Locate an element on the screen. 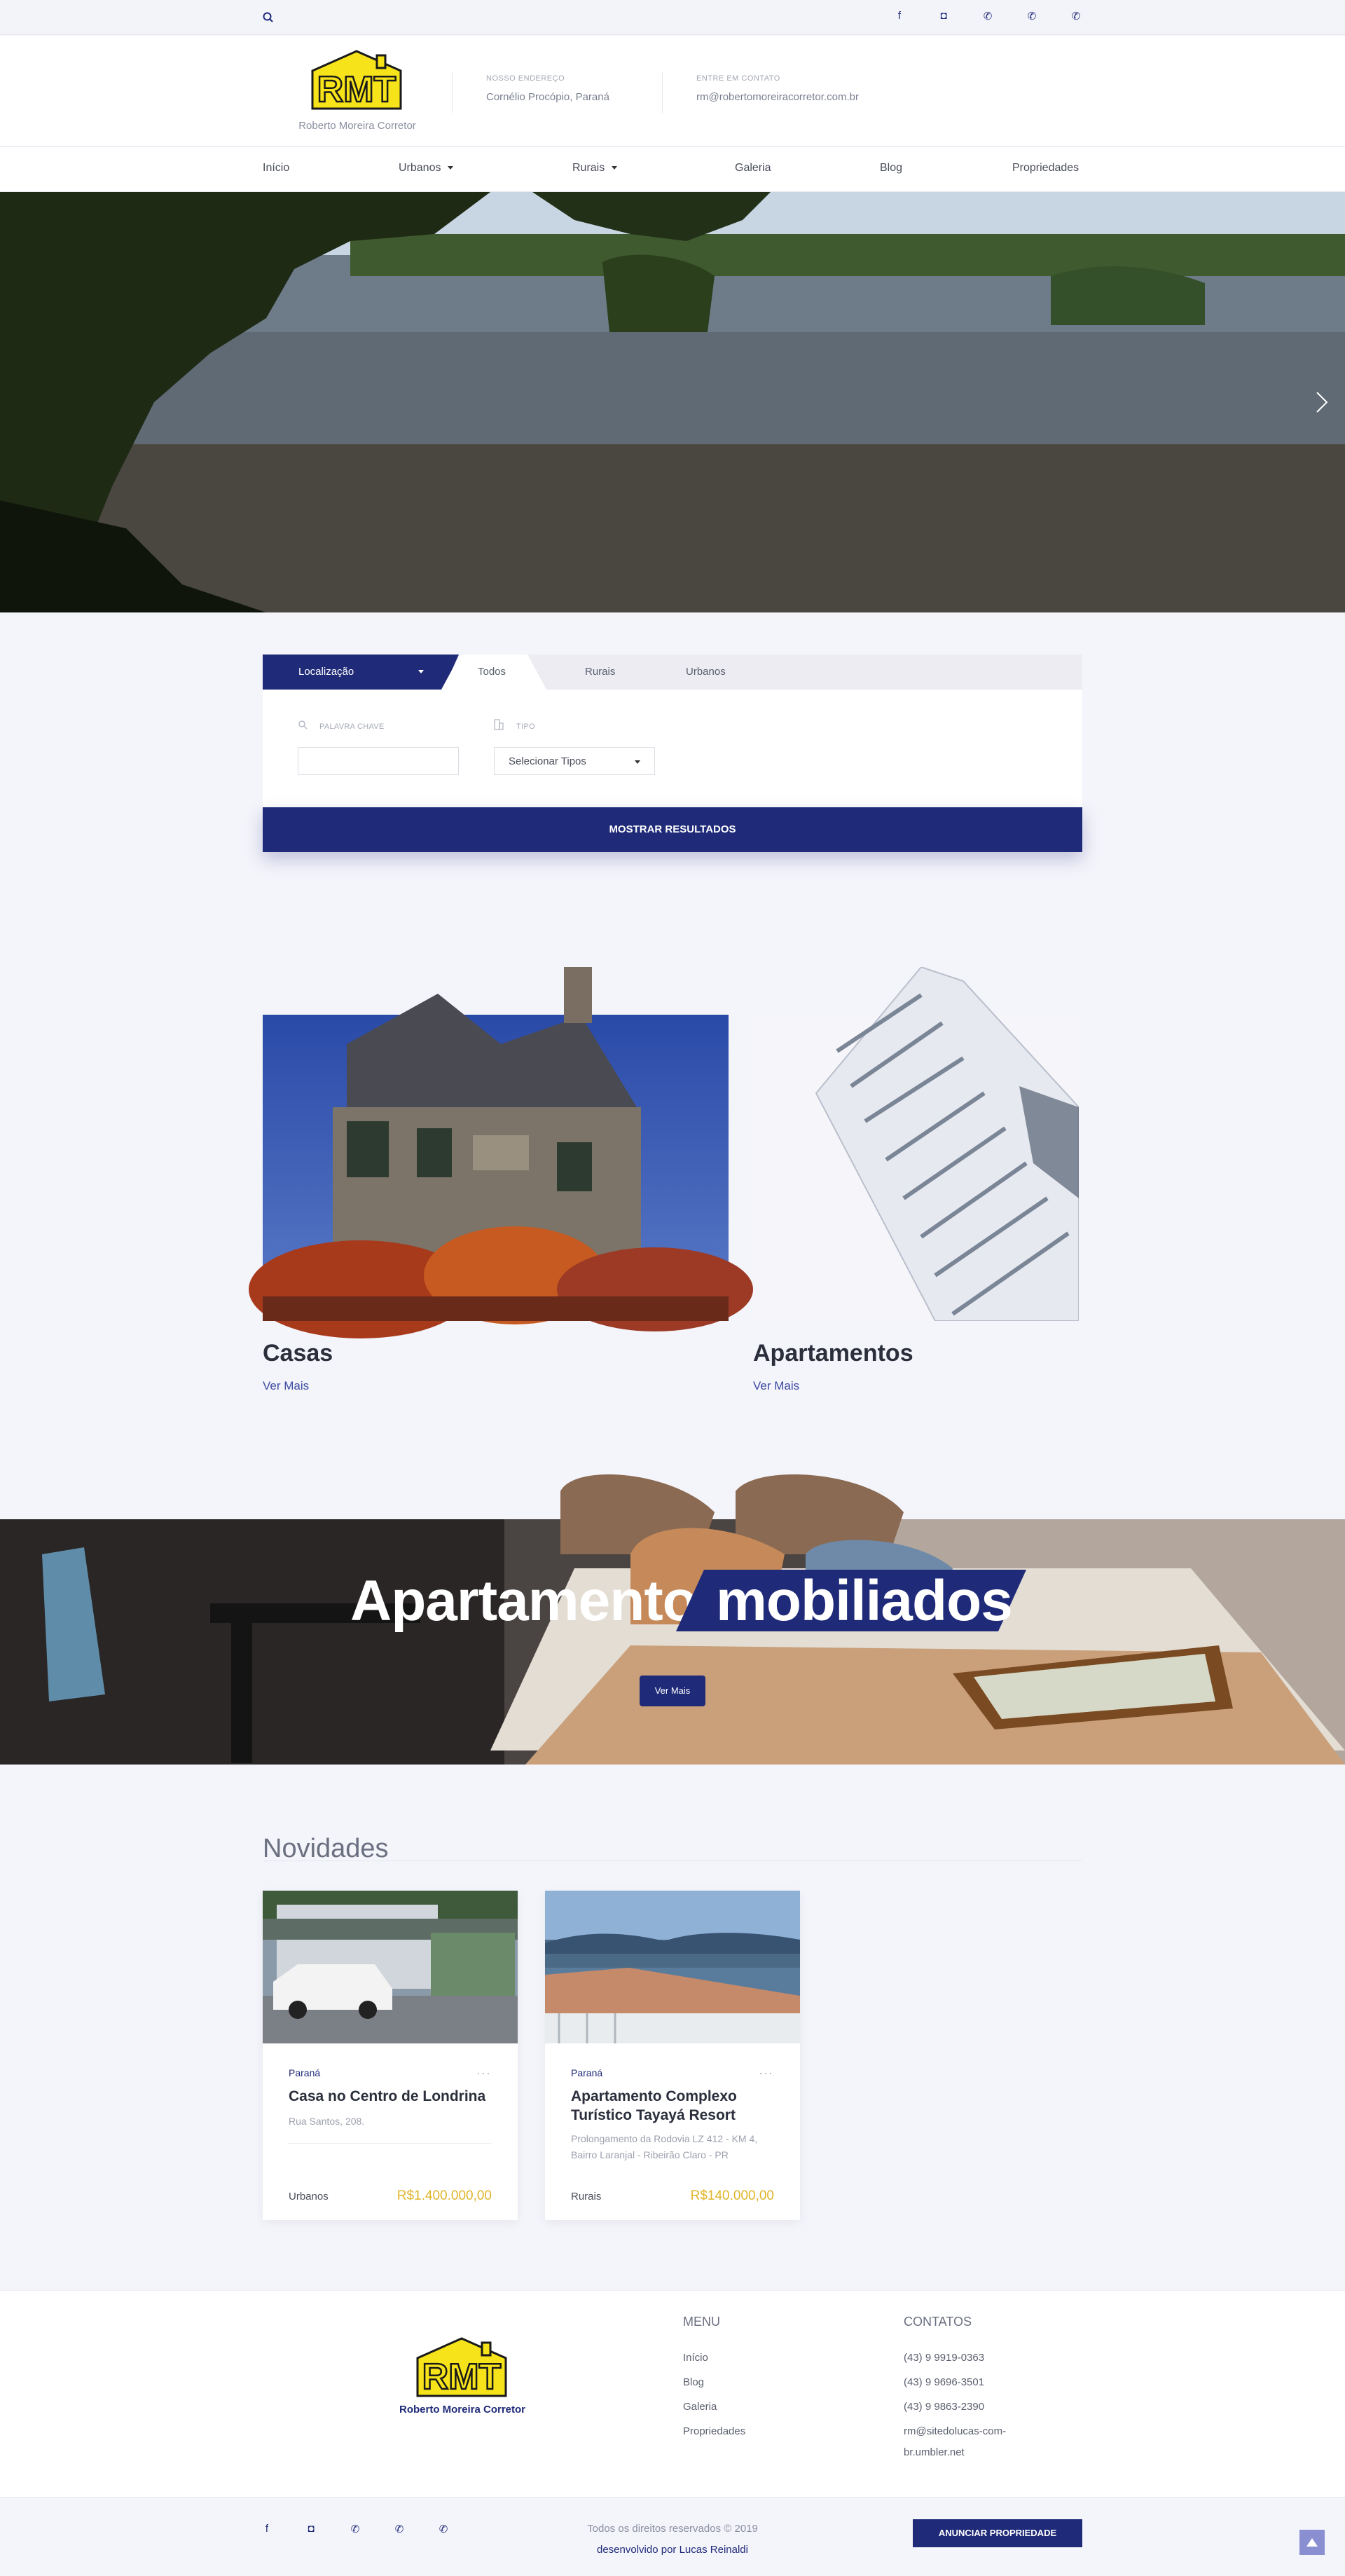 The image size is (1345, 2576). chevron-right-icon is located at coordinates (1321, 402).